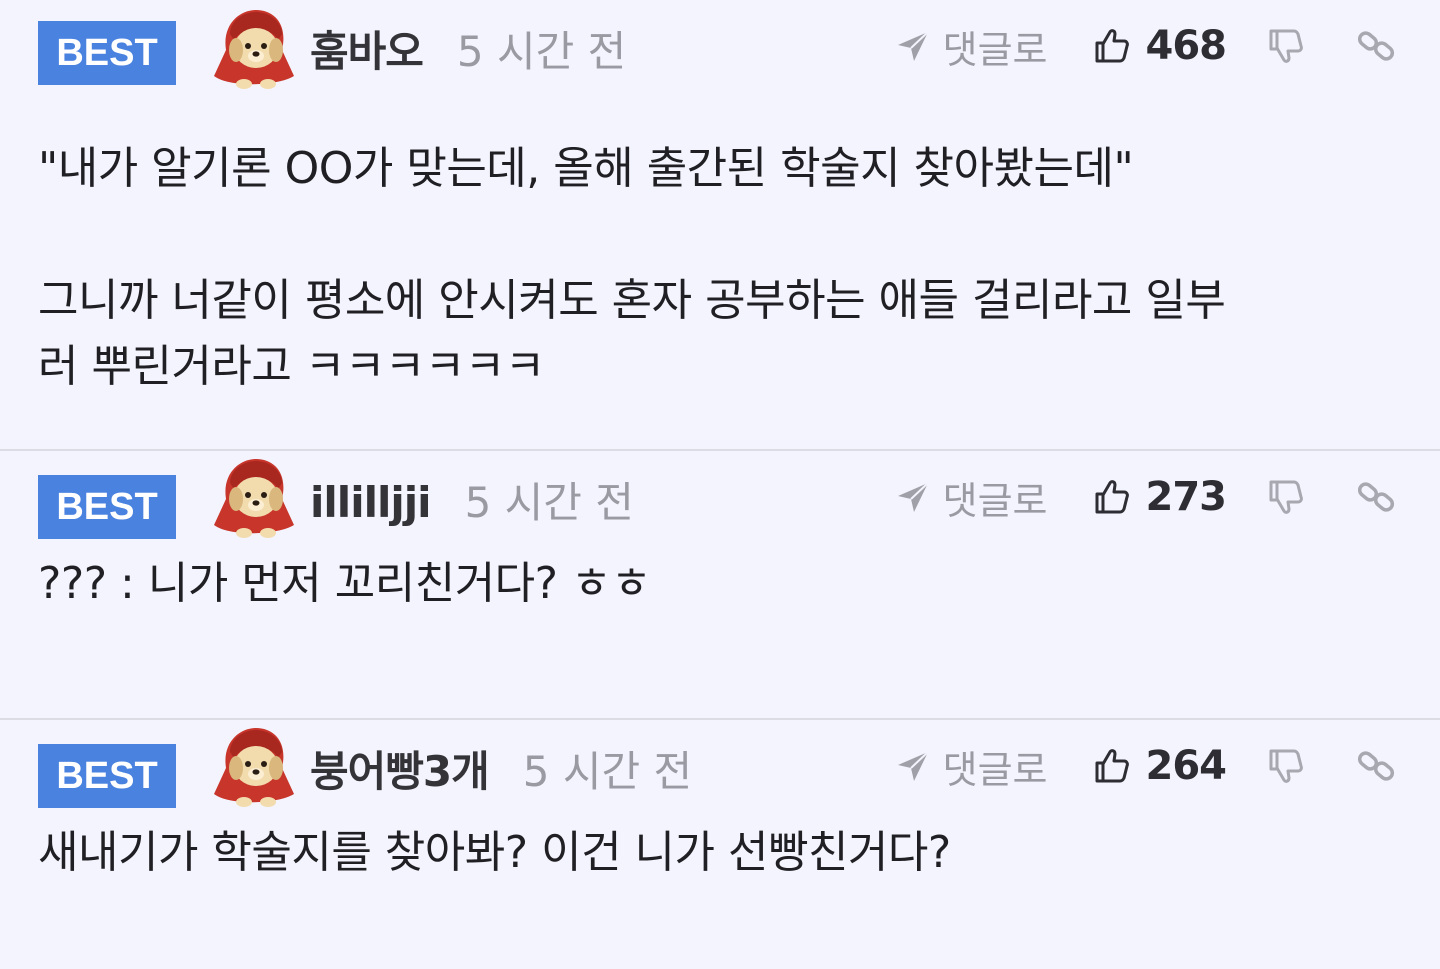 The image size is (1440, 969). I want to click on username: 붕어빵3개, so click(400, 771).